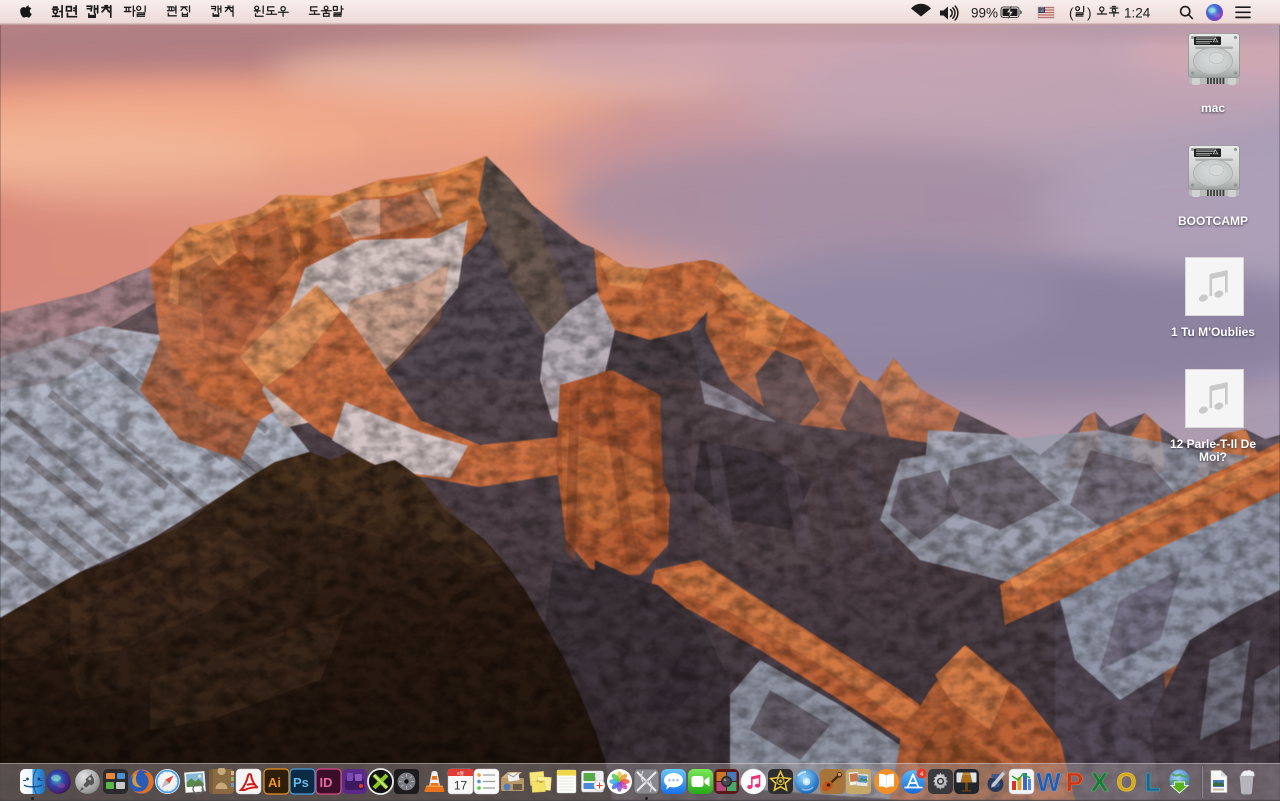 The image size is (1280, 801). Describe the element at coordinates (1137, 13) in the screenshot. I see `svg-text: 1:24` at that location.